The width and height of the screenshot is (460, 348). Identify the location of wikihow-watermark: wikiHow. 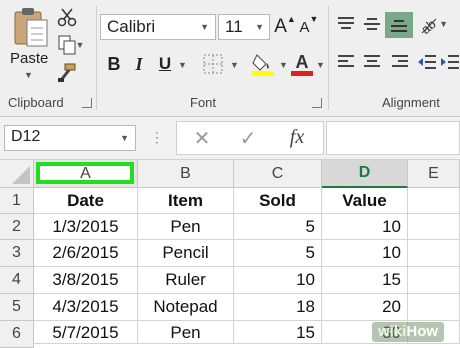
(408, 332).